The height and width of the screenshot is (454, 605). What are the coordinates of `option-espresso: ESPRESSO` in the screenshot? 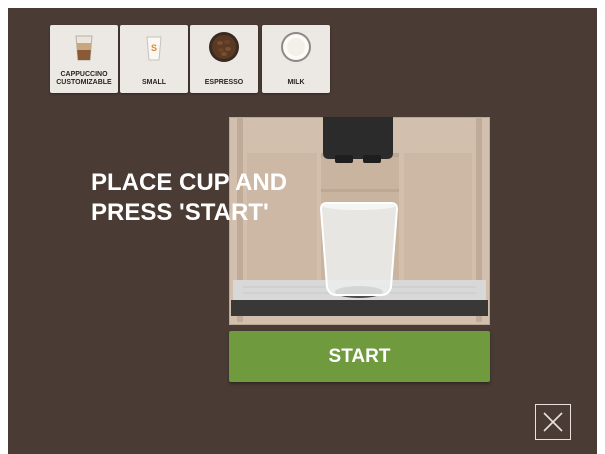 It's located at (224, 59).